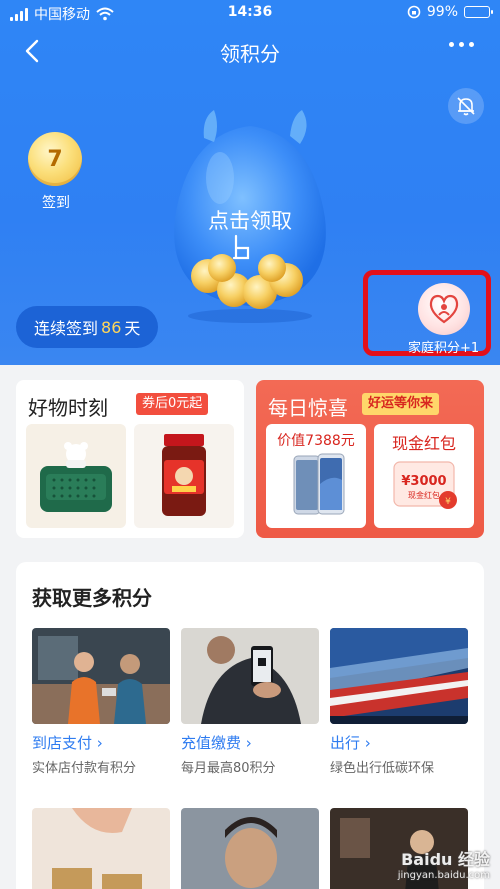 The width and height of the screenshot is (500, 889). I want to click on daily-surprise-tag: 好运等你来, so click(401, 404).